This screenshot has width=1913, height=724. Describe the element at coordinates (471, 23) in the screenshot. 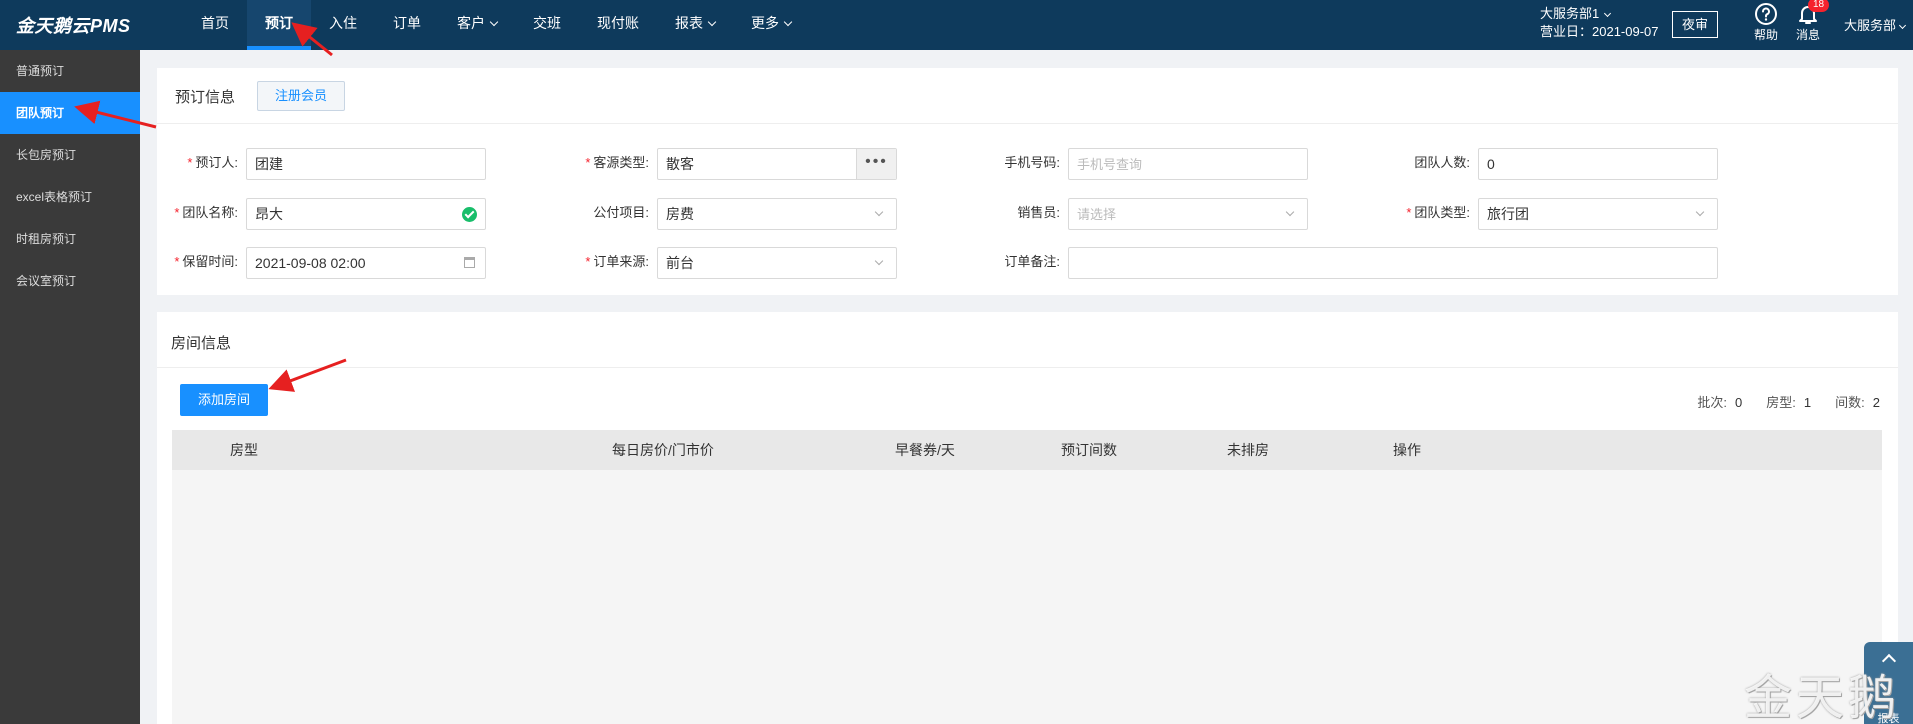

I see `nav-label: 客户` at that location.